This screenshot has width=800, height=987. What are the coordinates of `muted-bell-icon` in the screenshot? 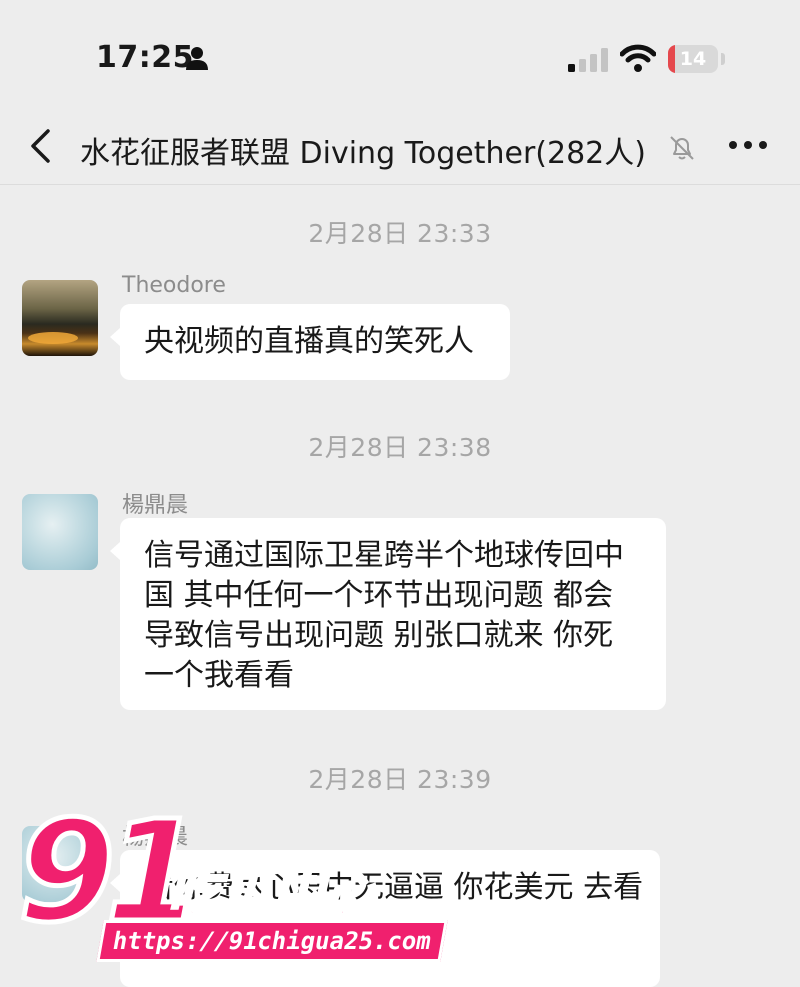 It's located at (682, 148).